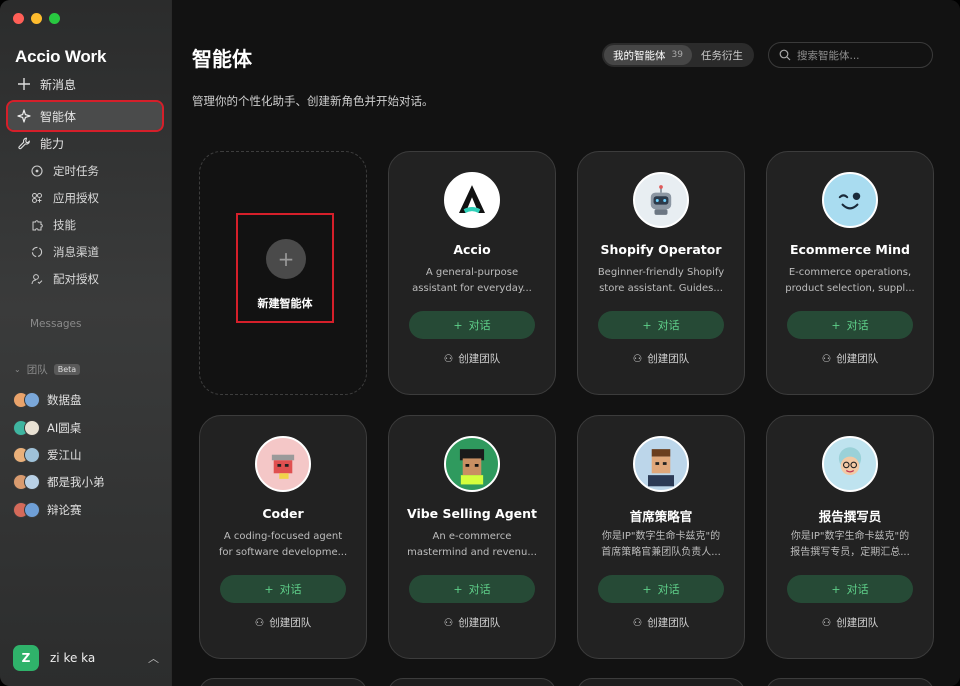 This screenshot has width=960, height=686. What do you see at coordinates (26, 658) in the screenshot?
I see `avatar: Z` at bounding box center [26, 658].